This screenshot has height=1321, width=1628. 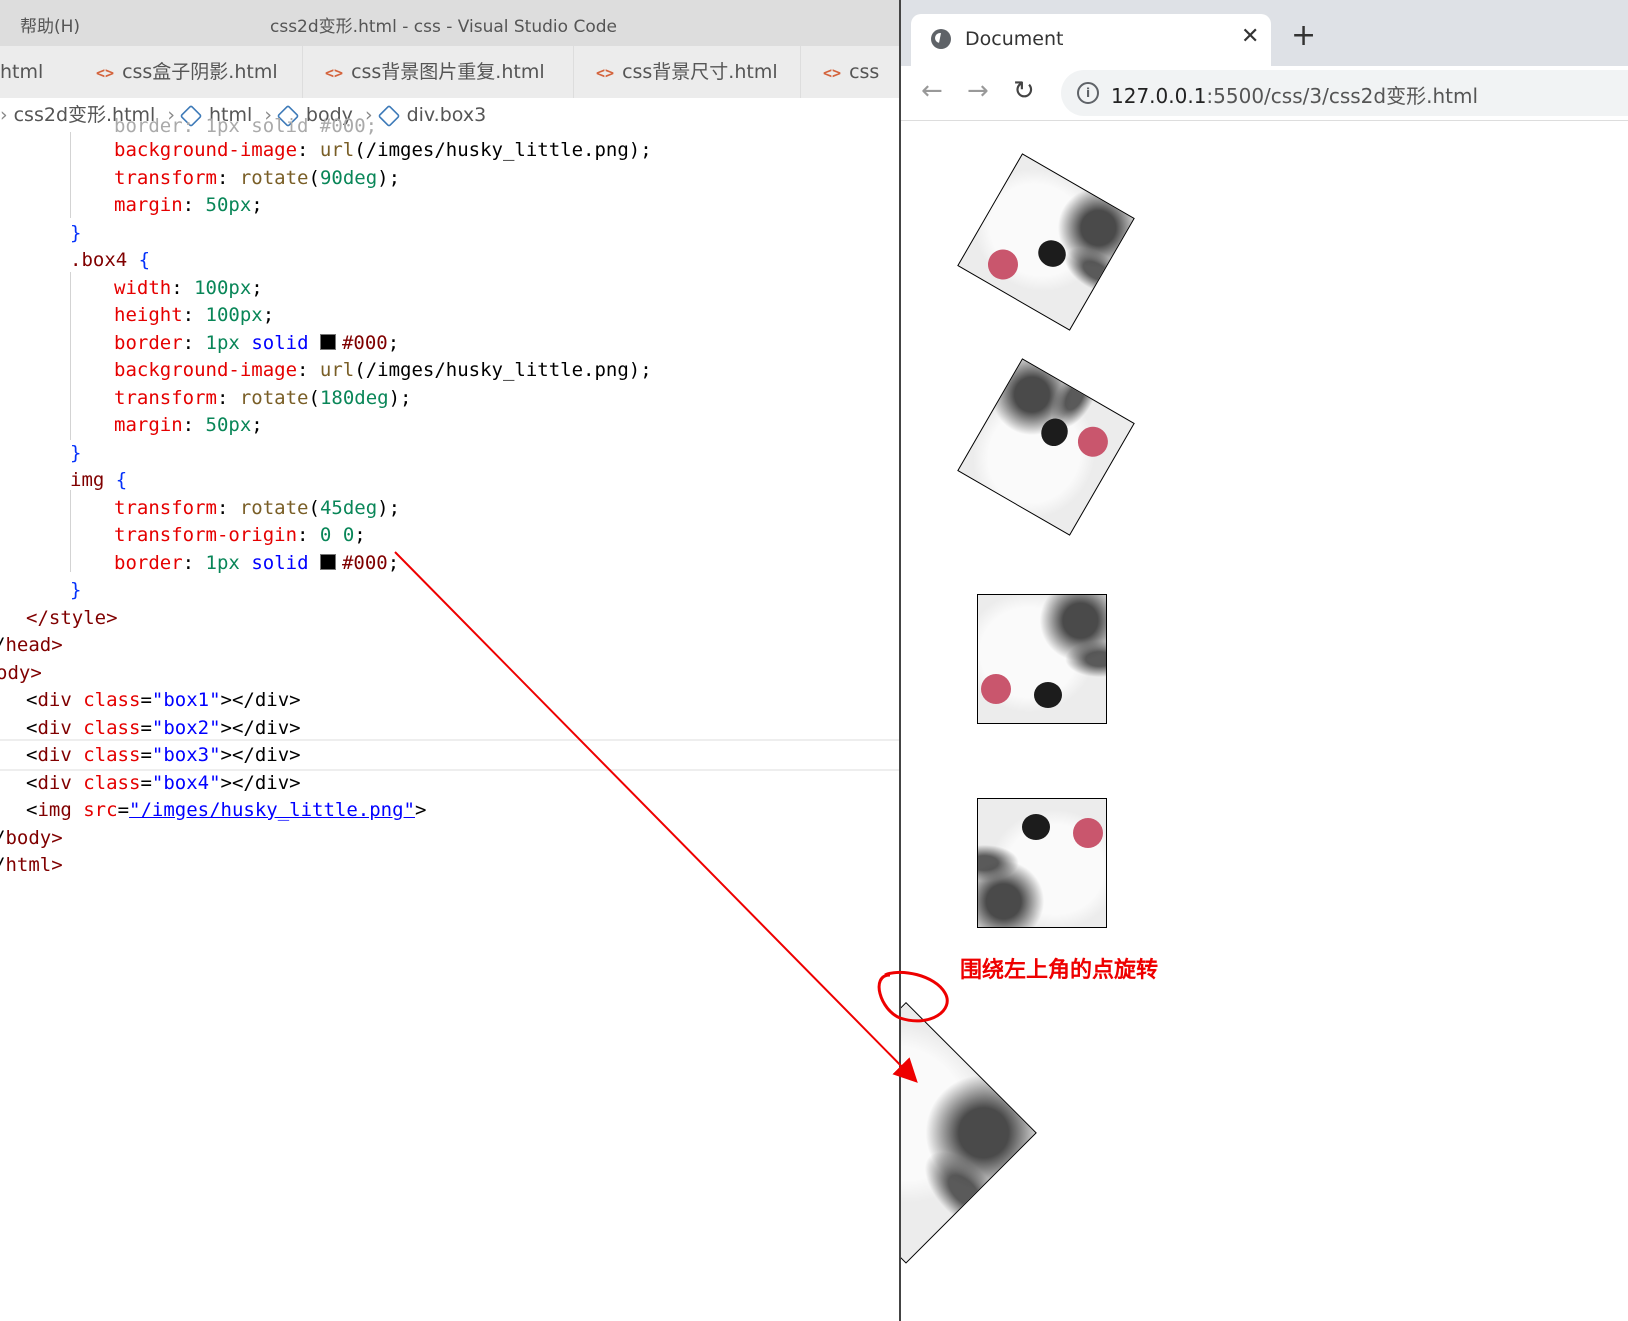 What do you see at coordinates (941, 39) in the screenshot?
I see `globe-icon` at bounding box center [941, 39].